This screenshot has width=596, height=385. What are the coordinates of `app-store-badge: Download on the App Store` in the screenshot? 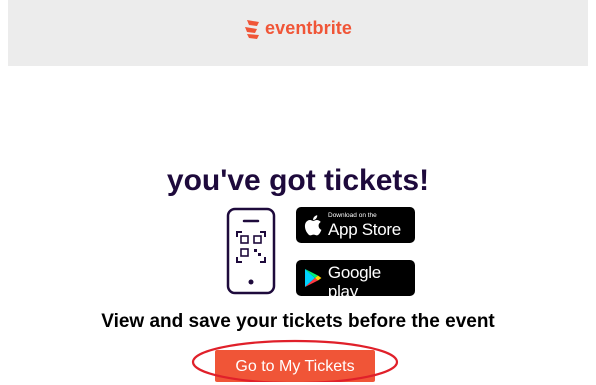 It's located at (355, 225).